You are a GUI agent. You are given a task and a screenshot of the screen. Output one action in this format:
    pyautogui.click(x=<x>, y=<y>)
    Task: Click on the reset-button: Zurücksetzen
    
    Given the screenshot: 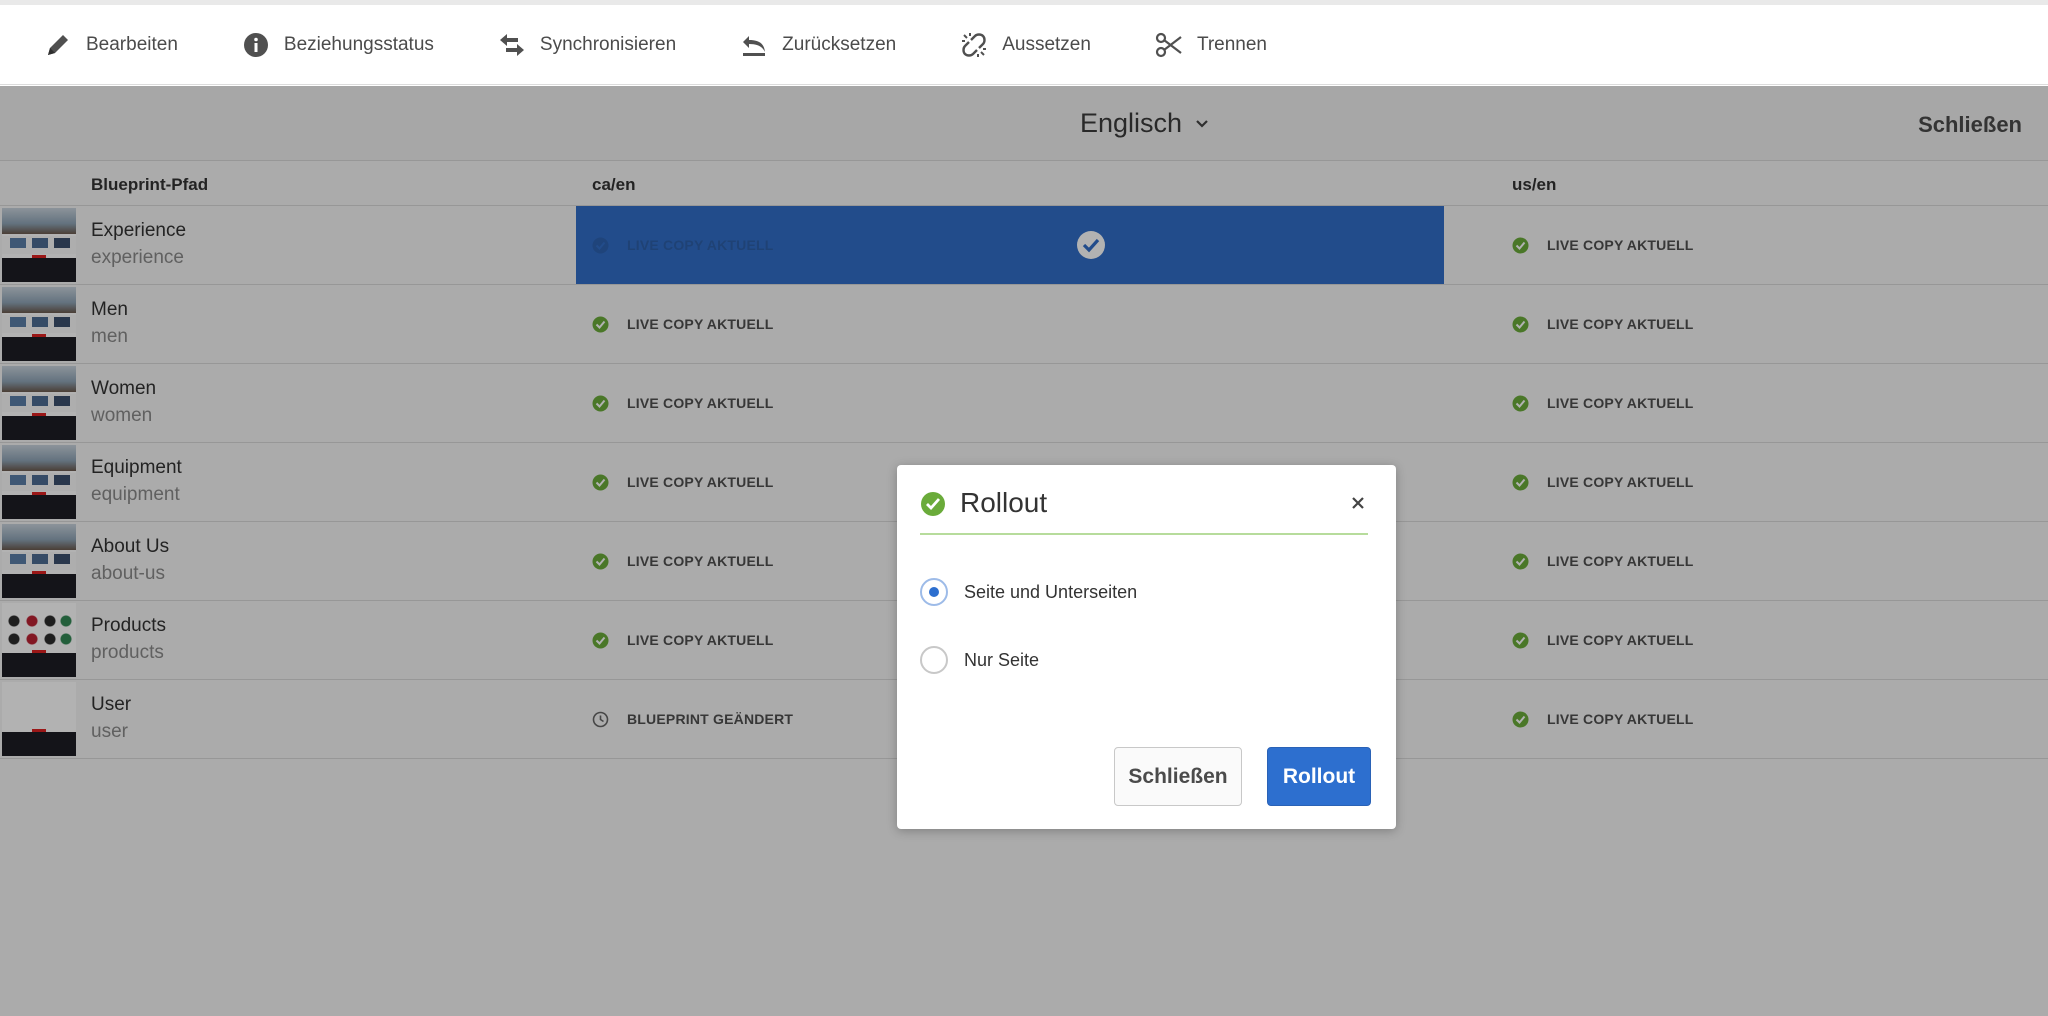 What is the action you would take?
    pyautogui.click(x=818, y=45)
    